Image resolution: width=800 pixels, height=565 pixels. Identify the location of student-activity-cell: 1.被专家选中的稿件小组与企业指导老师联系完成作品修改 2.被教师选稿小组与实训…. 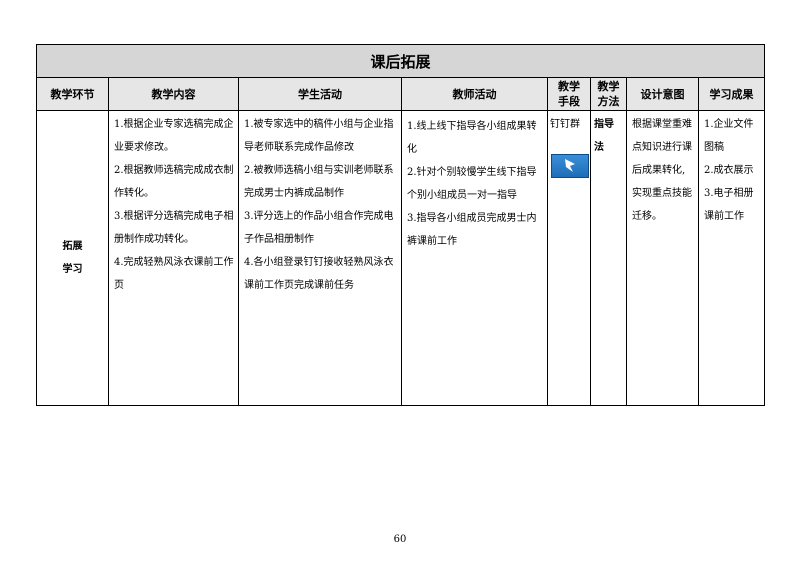
(320, 258).